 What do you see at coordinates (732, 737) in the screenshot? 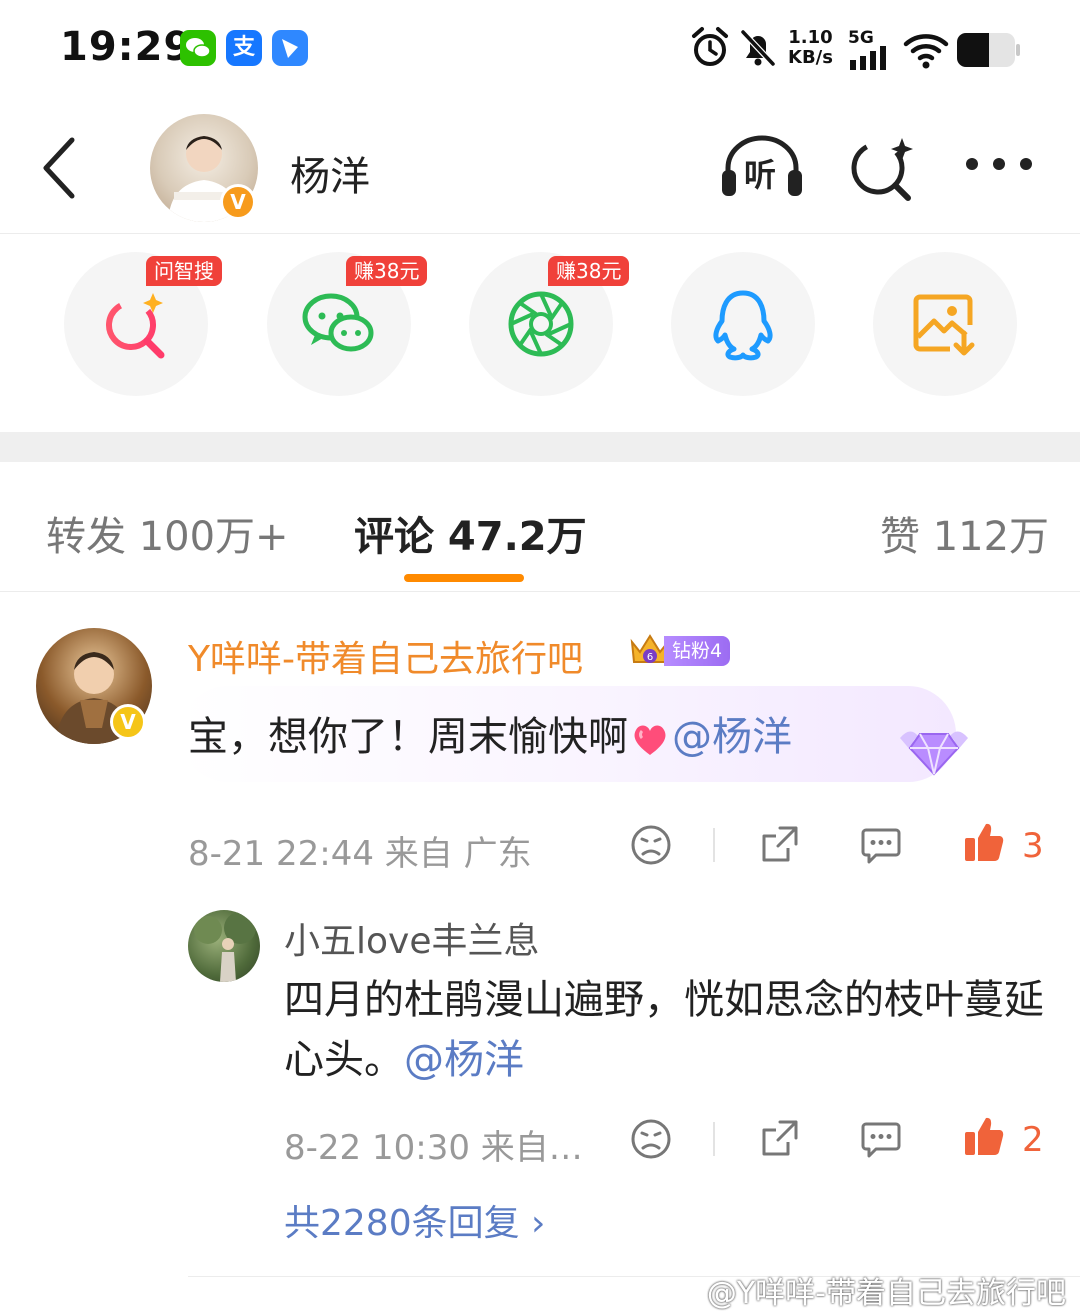
I see `comment-mention: @杨洋` at bounding box center [732, 737].